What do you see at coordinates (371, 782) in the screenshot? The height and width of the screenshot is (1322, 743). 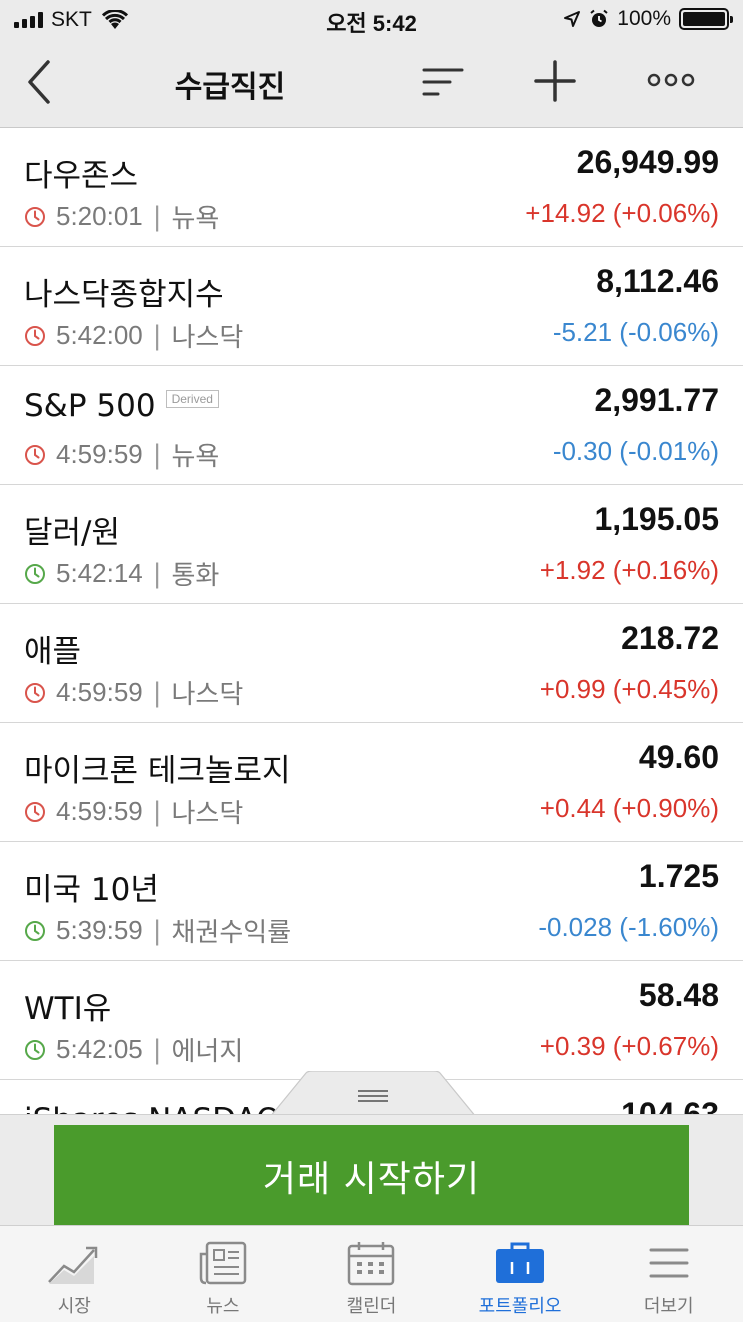 I see `list-item: 마이크론 테크놀로지 49.60 4:59:59 | 나스닥 +0.44 (+0.90%)` at bounding box center [371, 782].